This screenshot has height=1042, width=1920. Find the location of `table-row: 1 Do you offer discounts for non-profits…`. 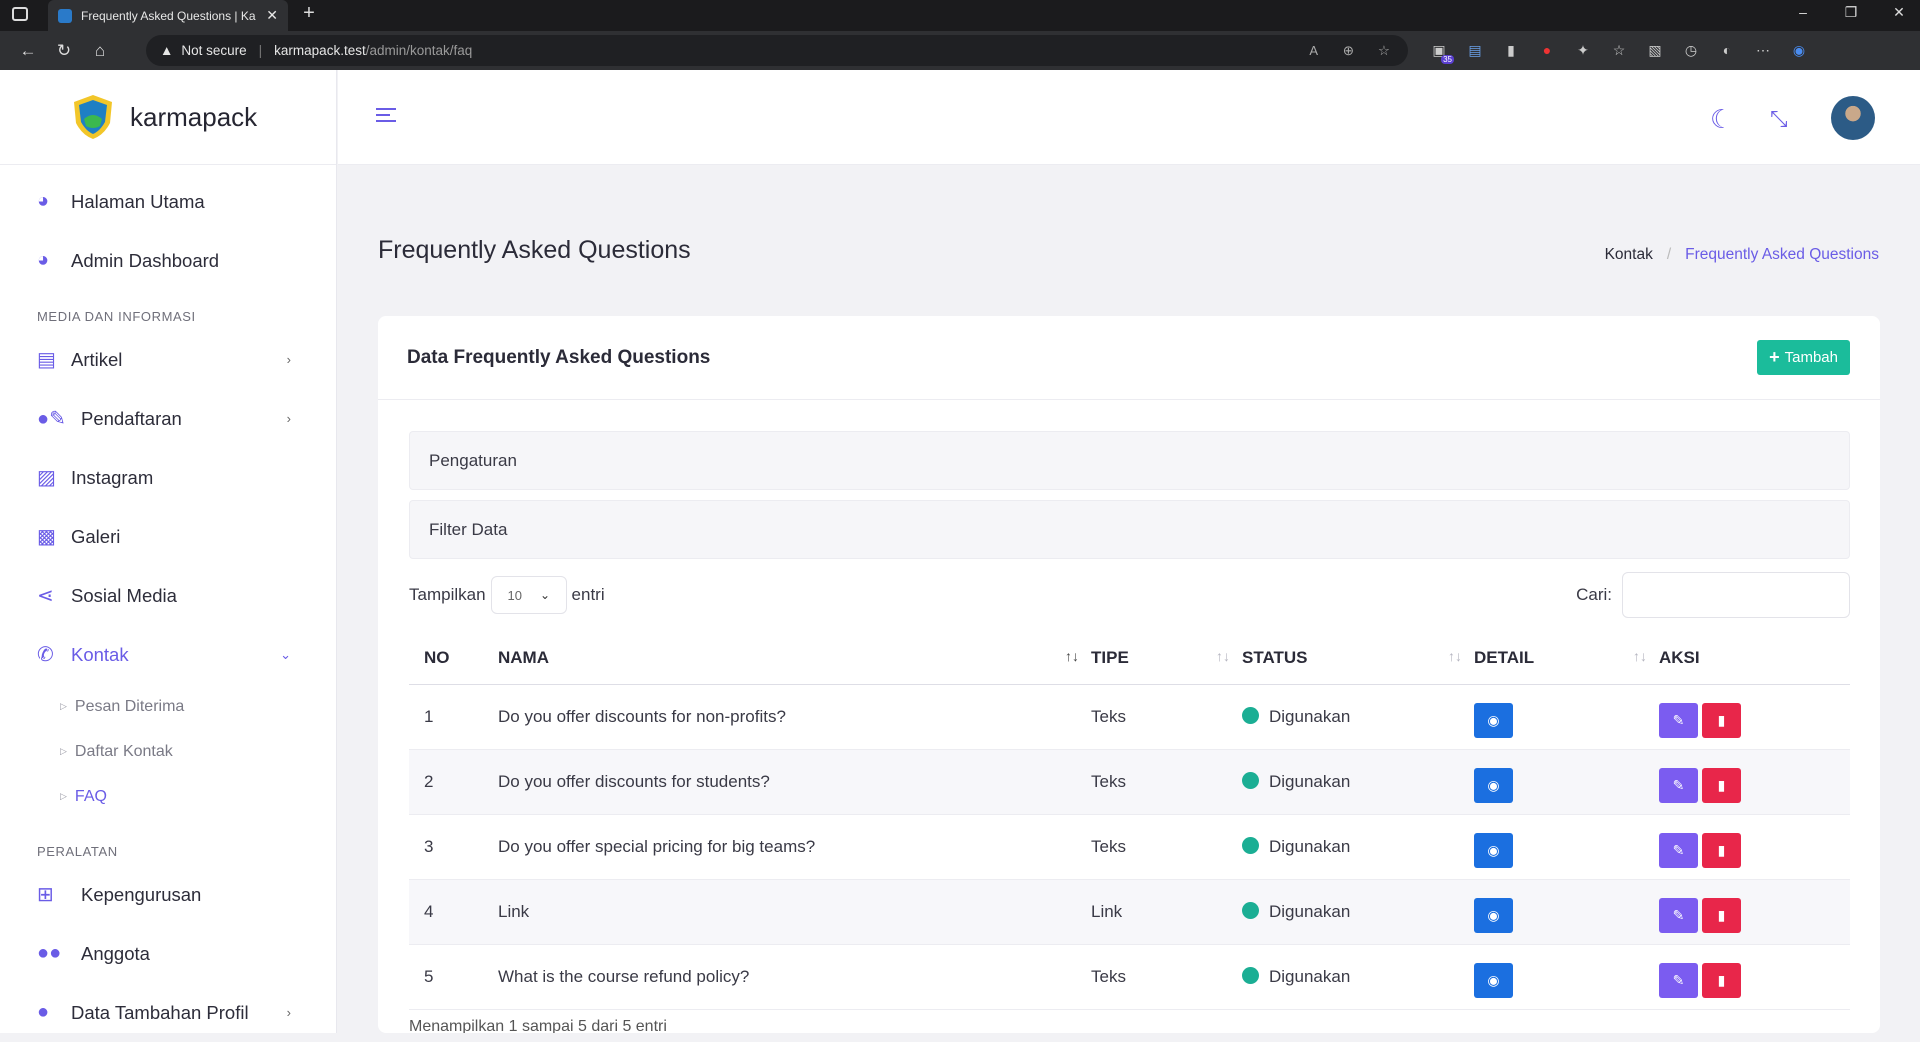

table-row: 1 Do you offer discounts for non-profits… is located at coordinates (1129, 717).